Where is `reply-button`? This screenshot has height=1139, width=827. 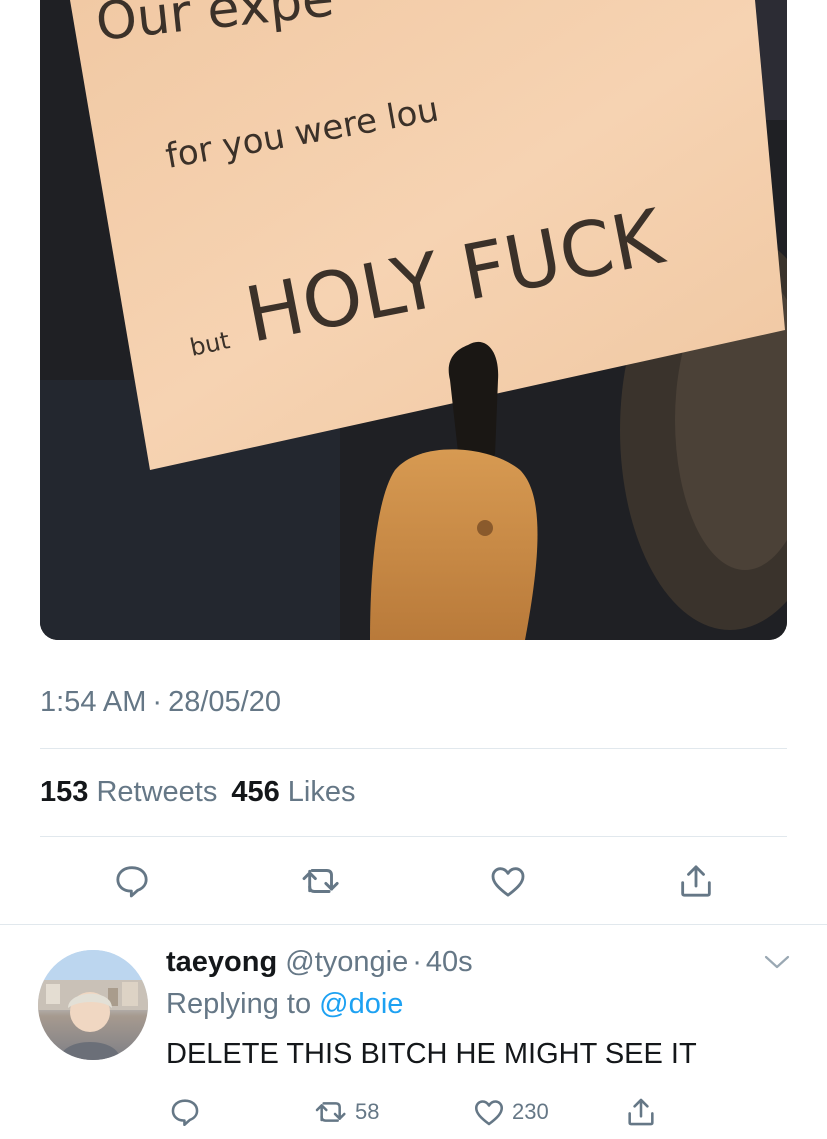
reply-button is located at coordinates (132, 881).